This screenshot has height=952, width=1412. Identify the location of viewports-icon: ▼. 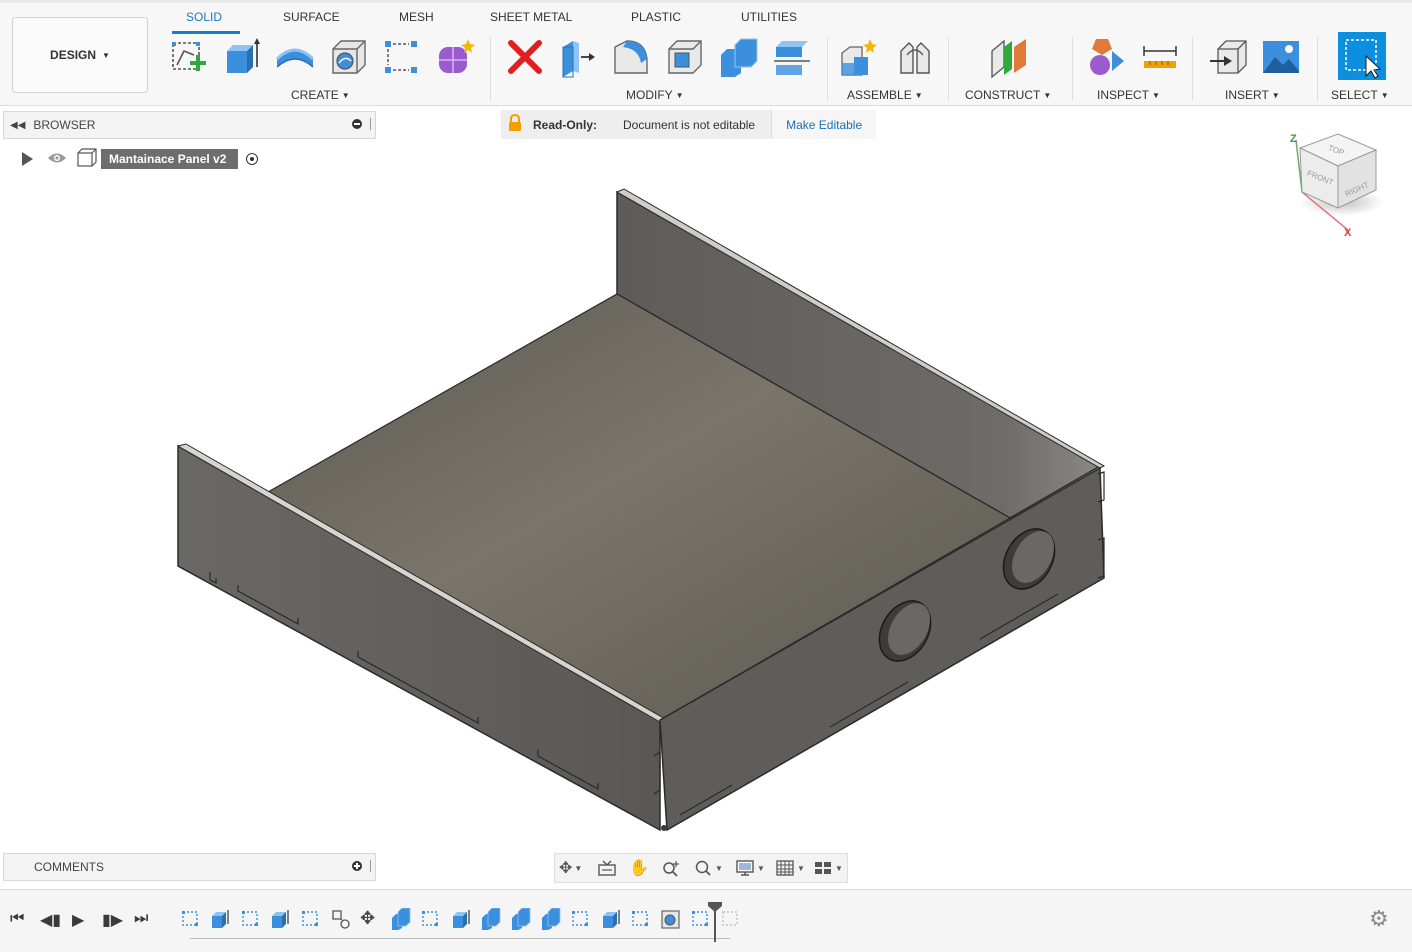
(828, 868).